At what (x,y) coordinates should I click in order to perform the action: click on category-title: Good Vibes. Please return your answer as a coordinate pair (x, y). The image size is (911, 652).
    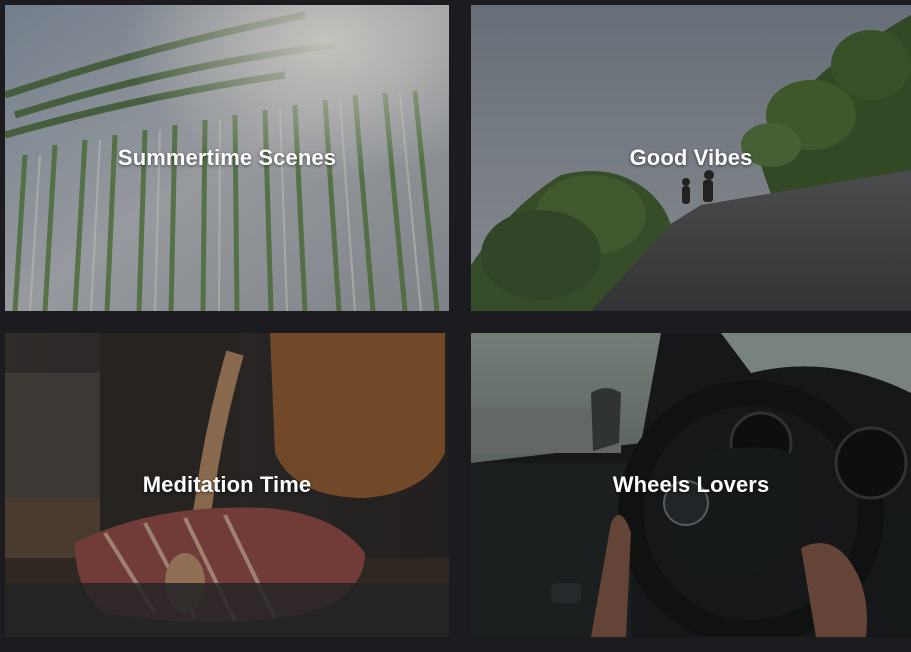
    Looking at the image, I should click on (691, 157).